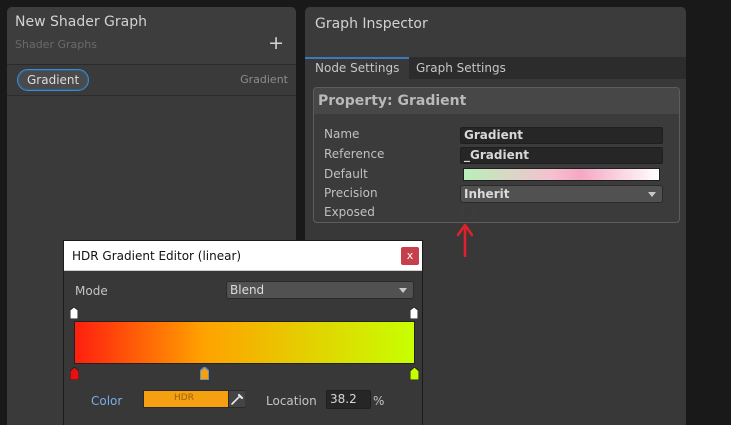  I want to click on exposed-checkbox, so click(468, 212).